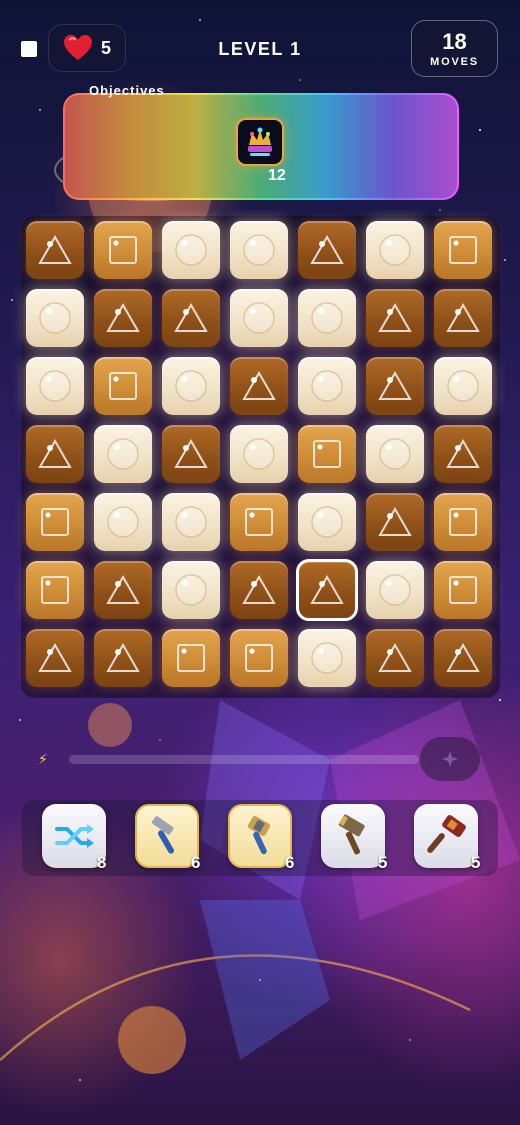 The image size is (520, 1125). What do you see at coordinates (102, 862) in the screenshot?
I see `booster-shuffle-count: 8` at bounding box center [102, 862].